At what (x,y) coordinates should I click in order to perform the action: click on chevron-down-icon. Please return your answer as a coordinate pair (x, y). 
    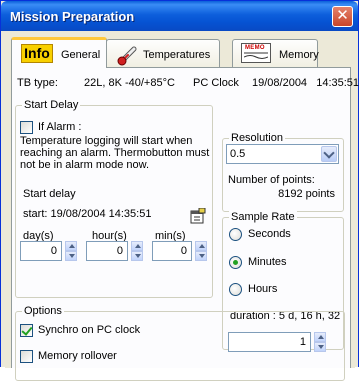
    Looking at the image, I should click on (329, 154).